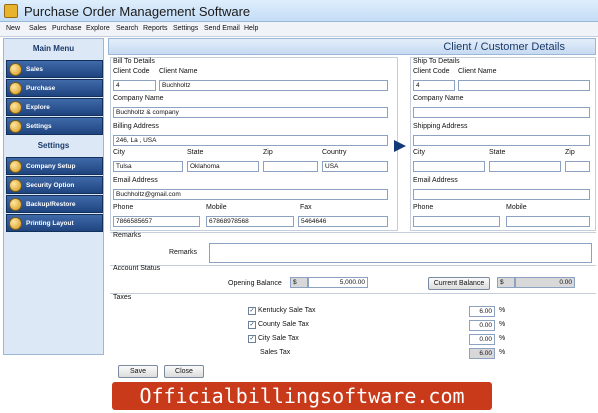 The width and height of the screenshot is (598, 413). What do you see at coordinates (185, 28) in the screenshot?
I see `menu-settings: Settings` at bounding box center [185, 28].